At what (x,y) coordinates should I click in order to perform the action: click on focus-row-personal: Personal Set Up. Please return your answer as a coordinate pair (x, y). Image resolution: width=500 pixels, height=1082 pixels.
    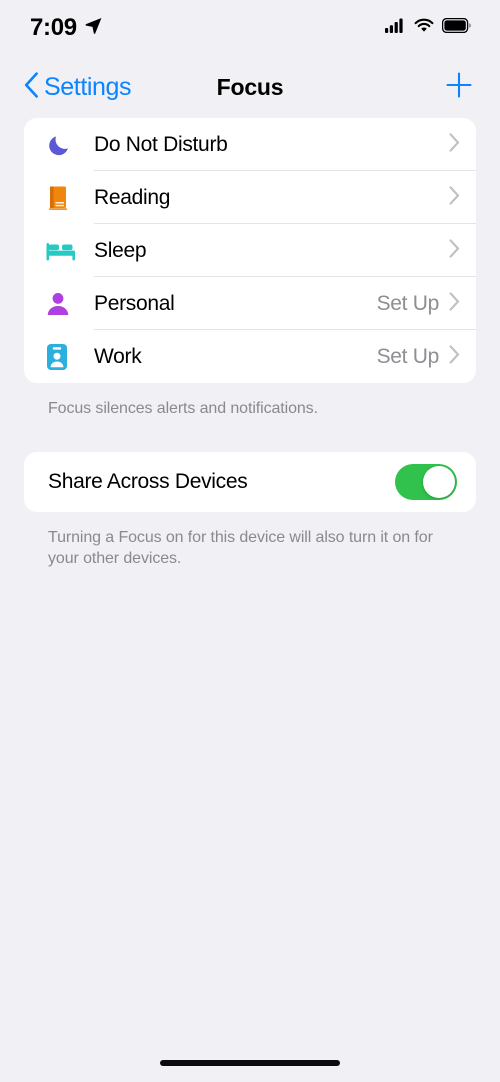
    Looking at the image, I should click on (250, 303).